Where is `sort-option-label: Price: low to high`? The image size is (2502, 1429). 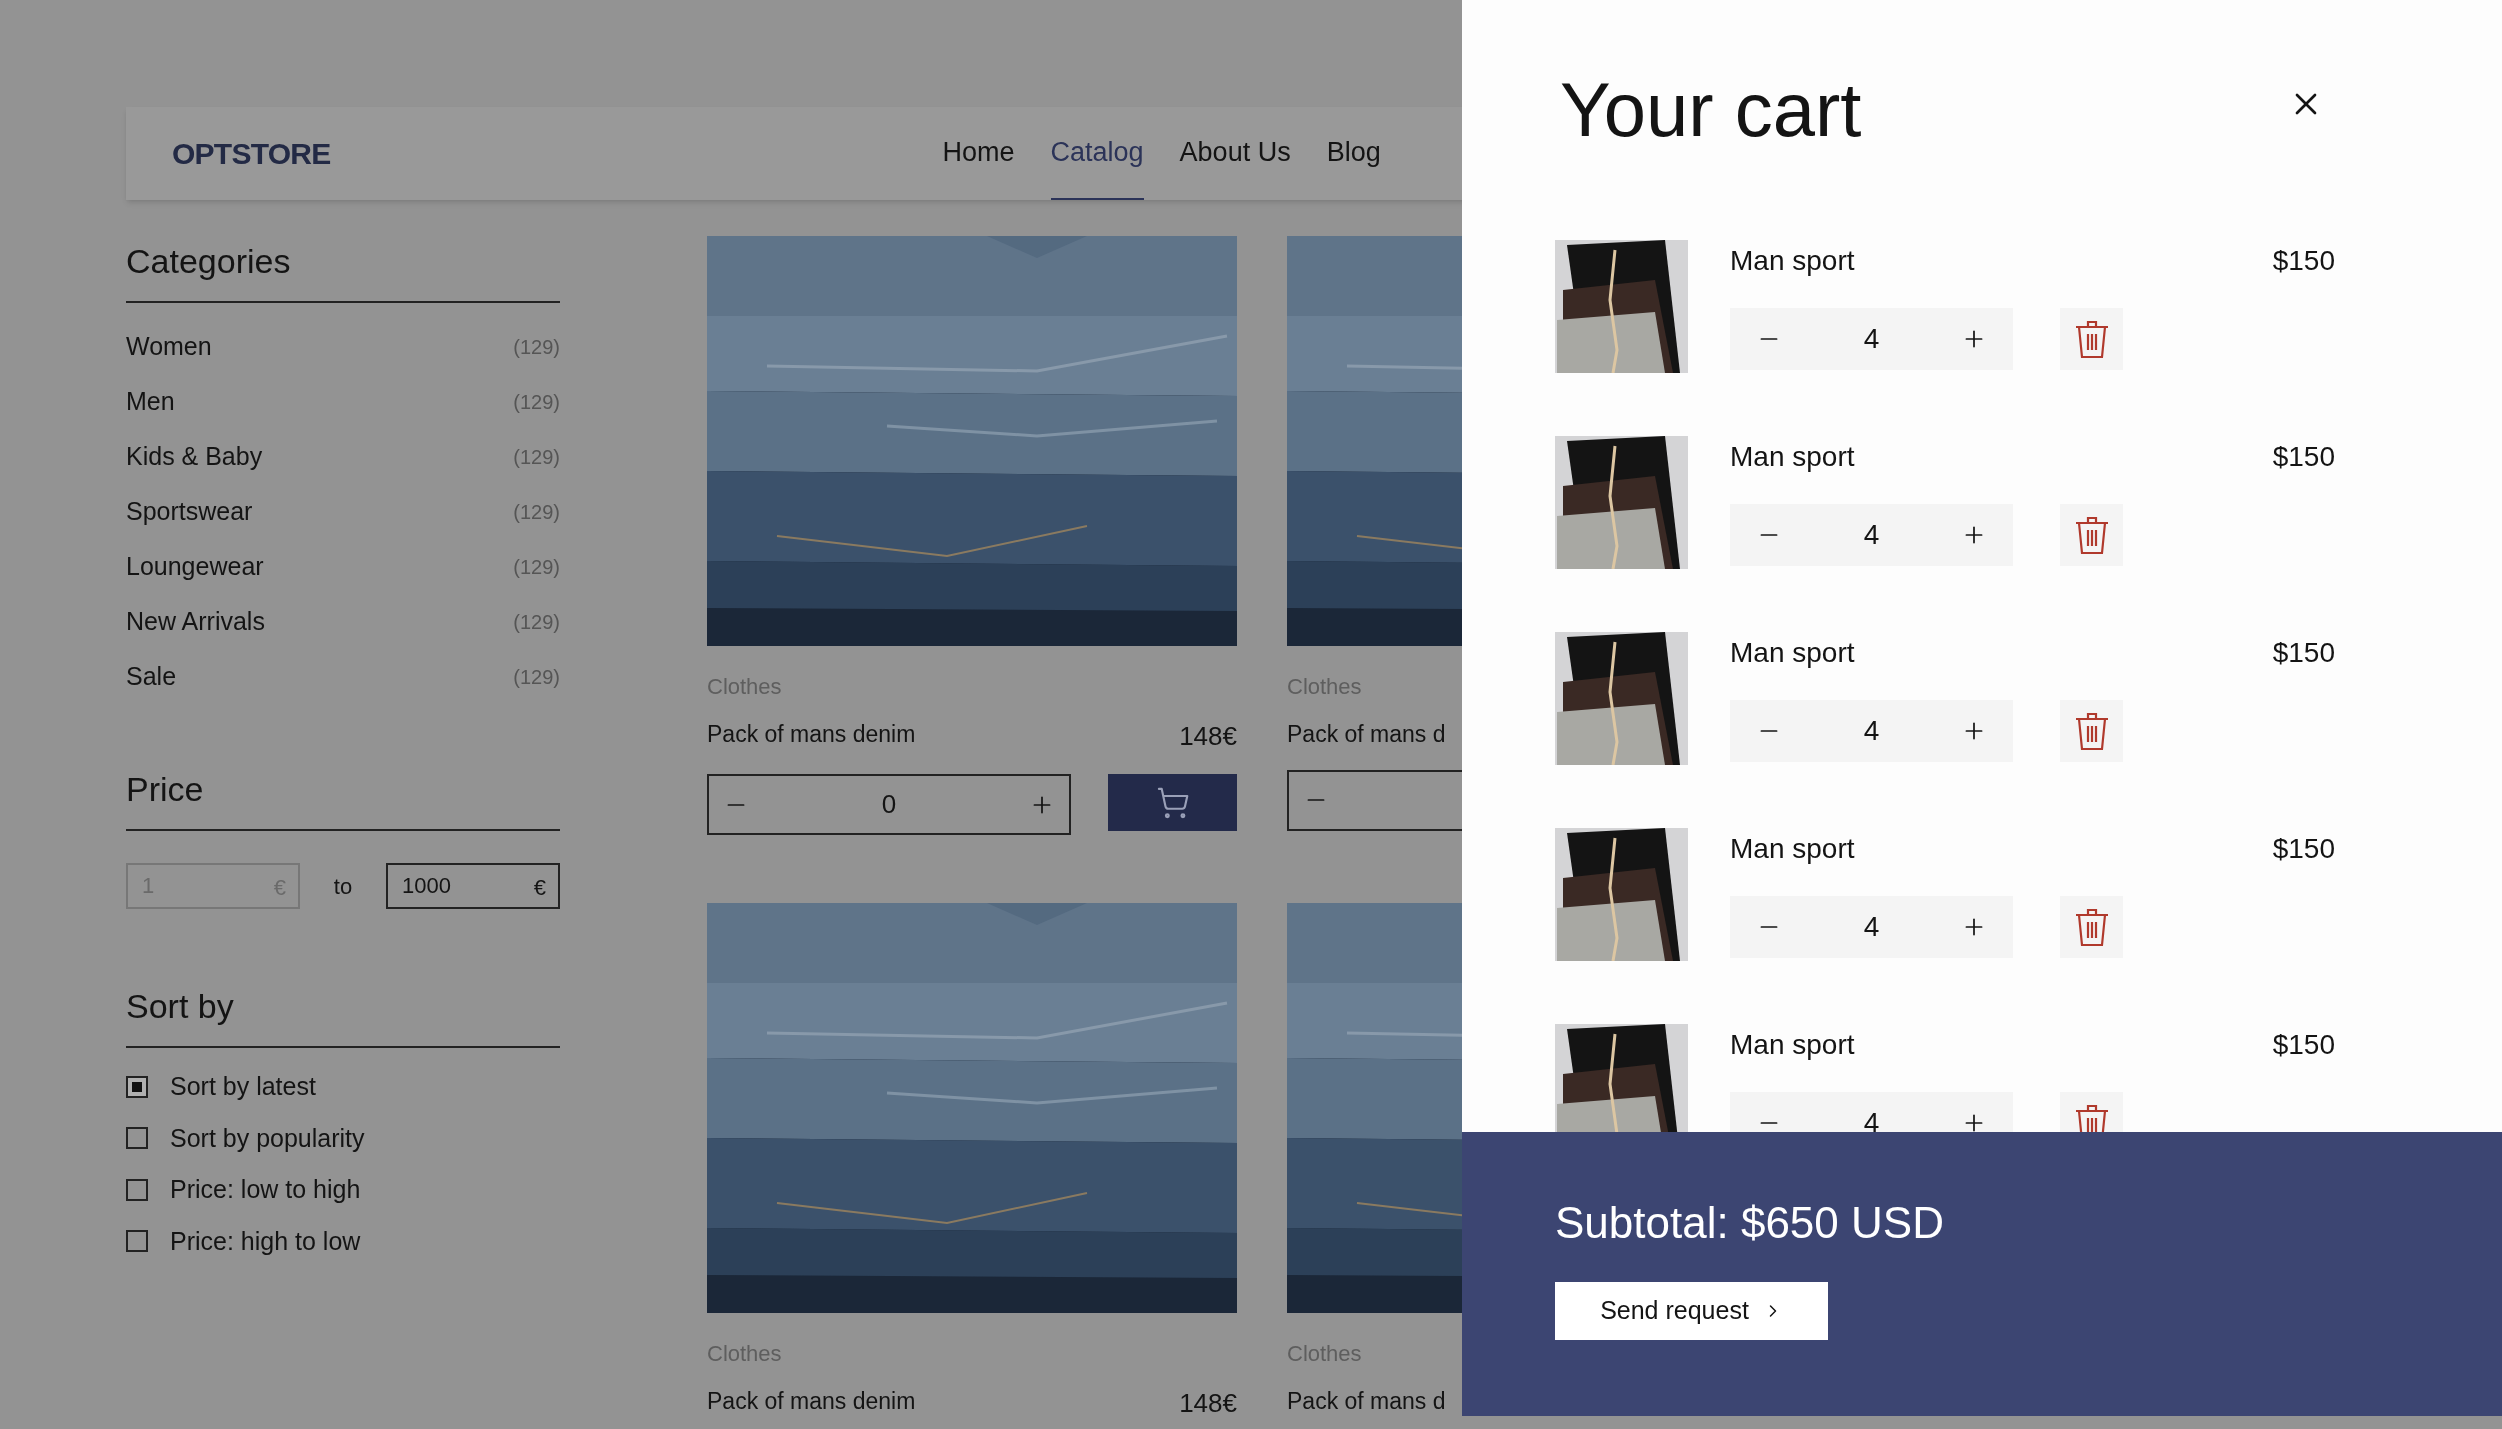 sort-option-label: Price: low to high is located at coordinates (265, 1190).